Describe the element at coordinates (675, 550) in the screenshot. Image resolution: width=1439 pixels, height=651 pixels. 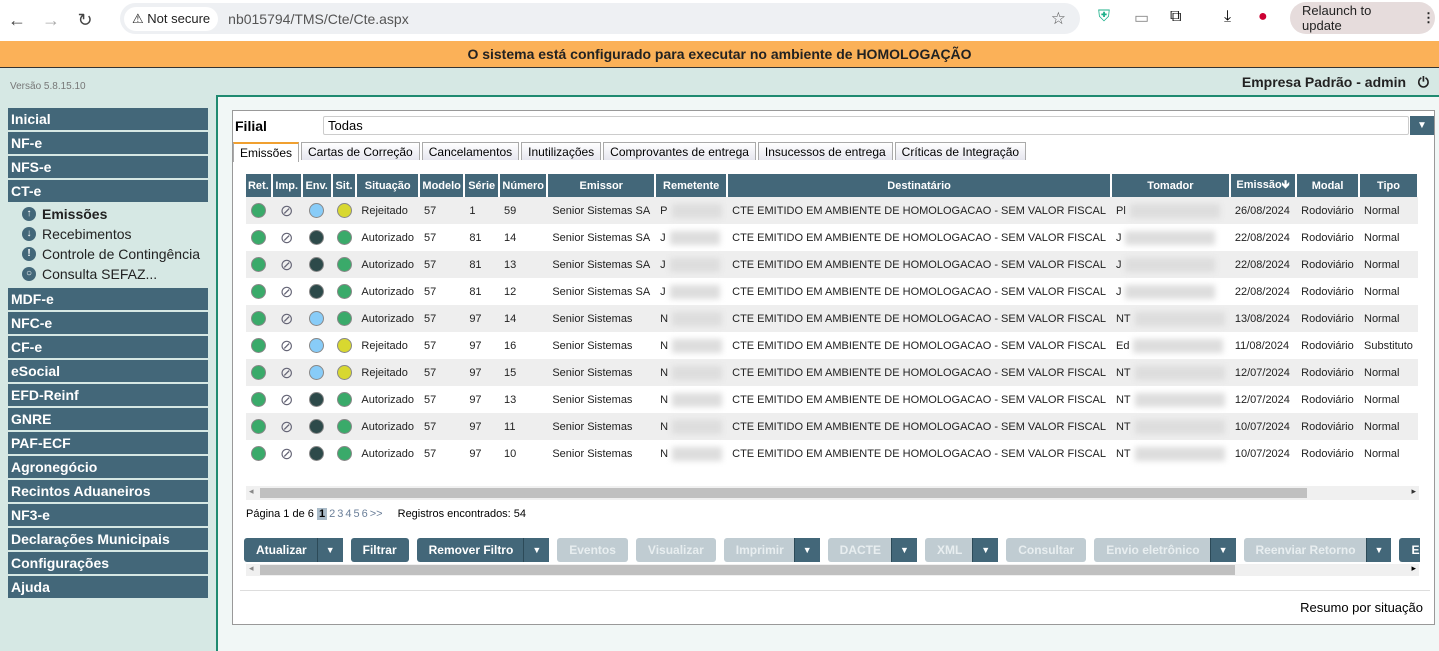
I see `action-button: Visualizar` at that location.